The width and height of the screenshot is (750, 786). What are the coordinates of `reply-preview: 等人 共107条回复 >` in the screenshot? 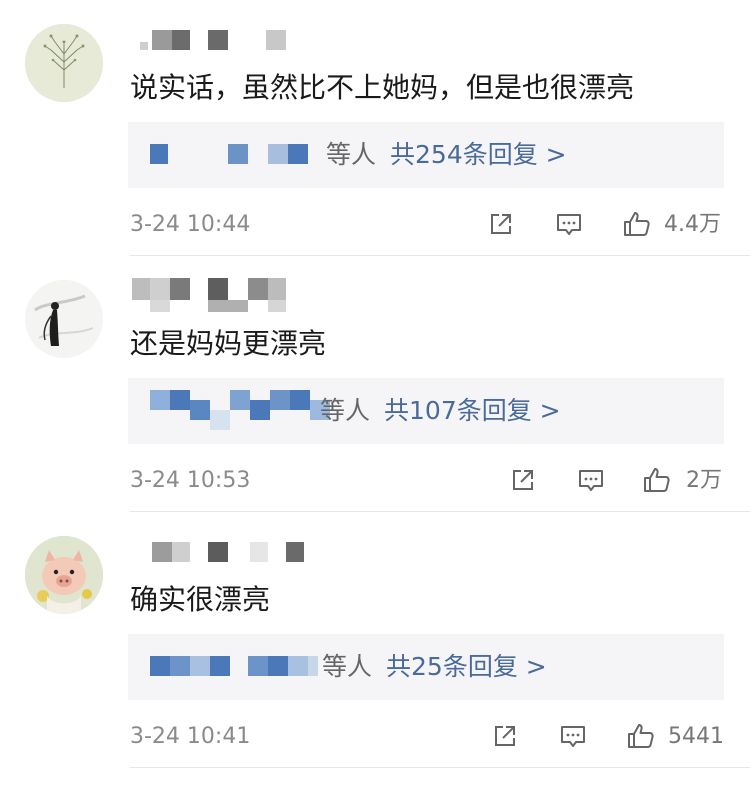 It's located at (426, 411).